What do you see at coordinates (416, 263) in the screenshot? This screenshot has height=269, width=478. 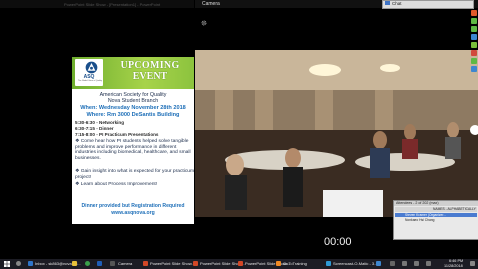 I see `volume-icon` at bounding box center [416, 263].